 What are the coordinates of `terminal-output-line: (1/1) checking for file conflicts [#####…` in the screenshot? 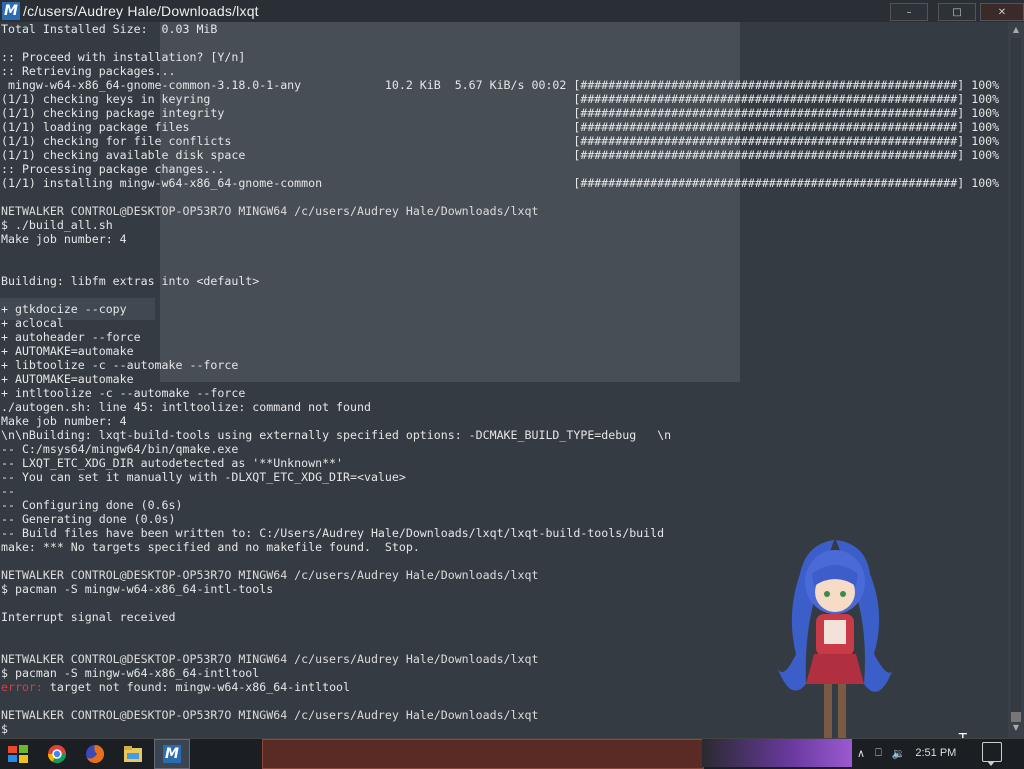 It's located at (500, 141).